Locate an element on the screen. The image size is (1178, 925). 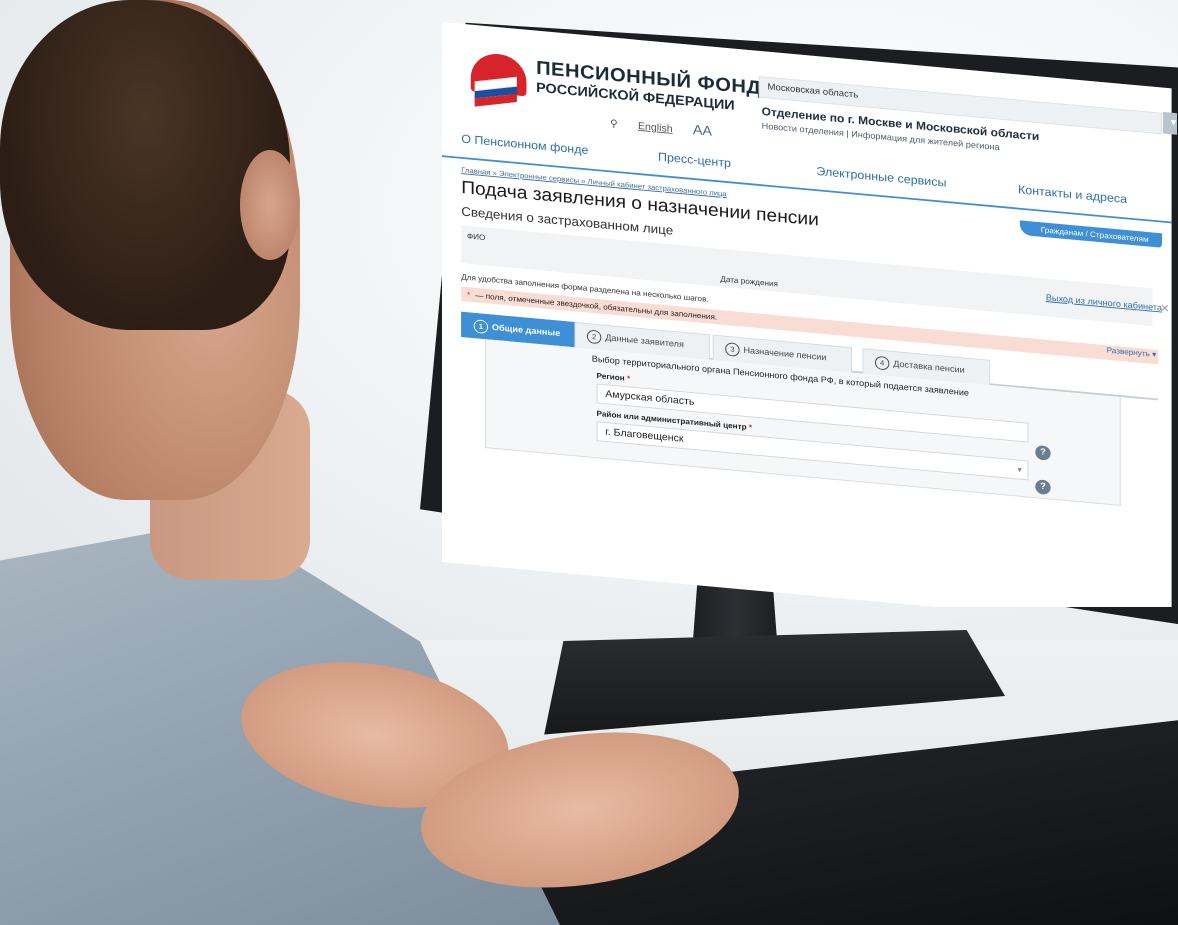
dob-label: Дата рождения is located at coordinates (749, 281).